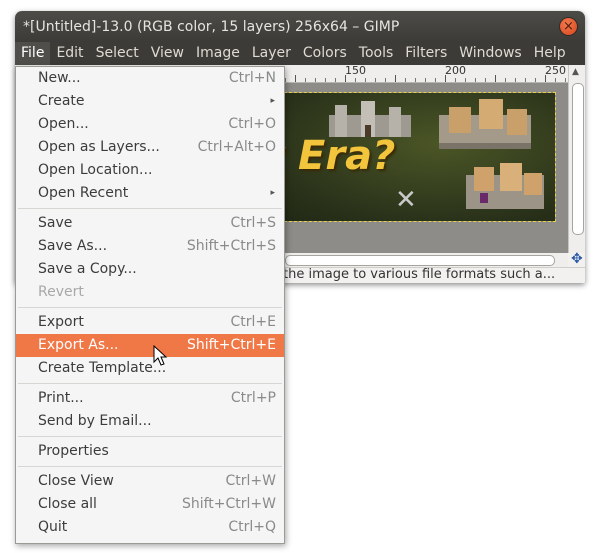  I want to click on vertical-scrollbar: ▲, so click(576, 159).